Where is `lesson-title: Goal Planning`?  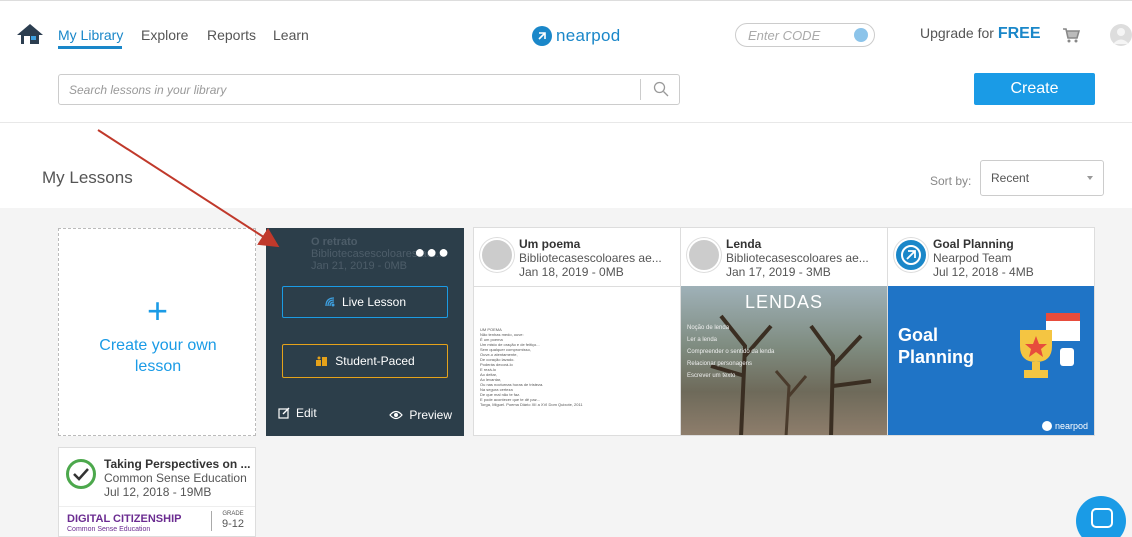
lesson-title: Goal Planning is located at coordinates (973, 244).